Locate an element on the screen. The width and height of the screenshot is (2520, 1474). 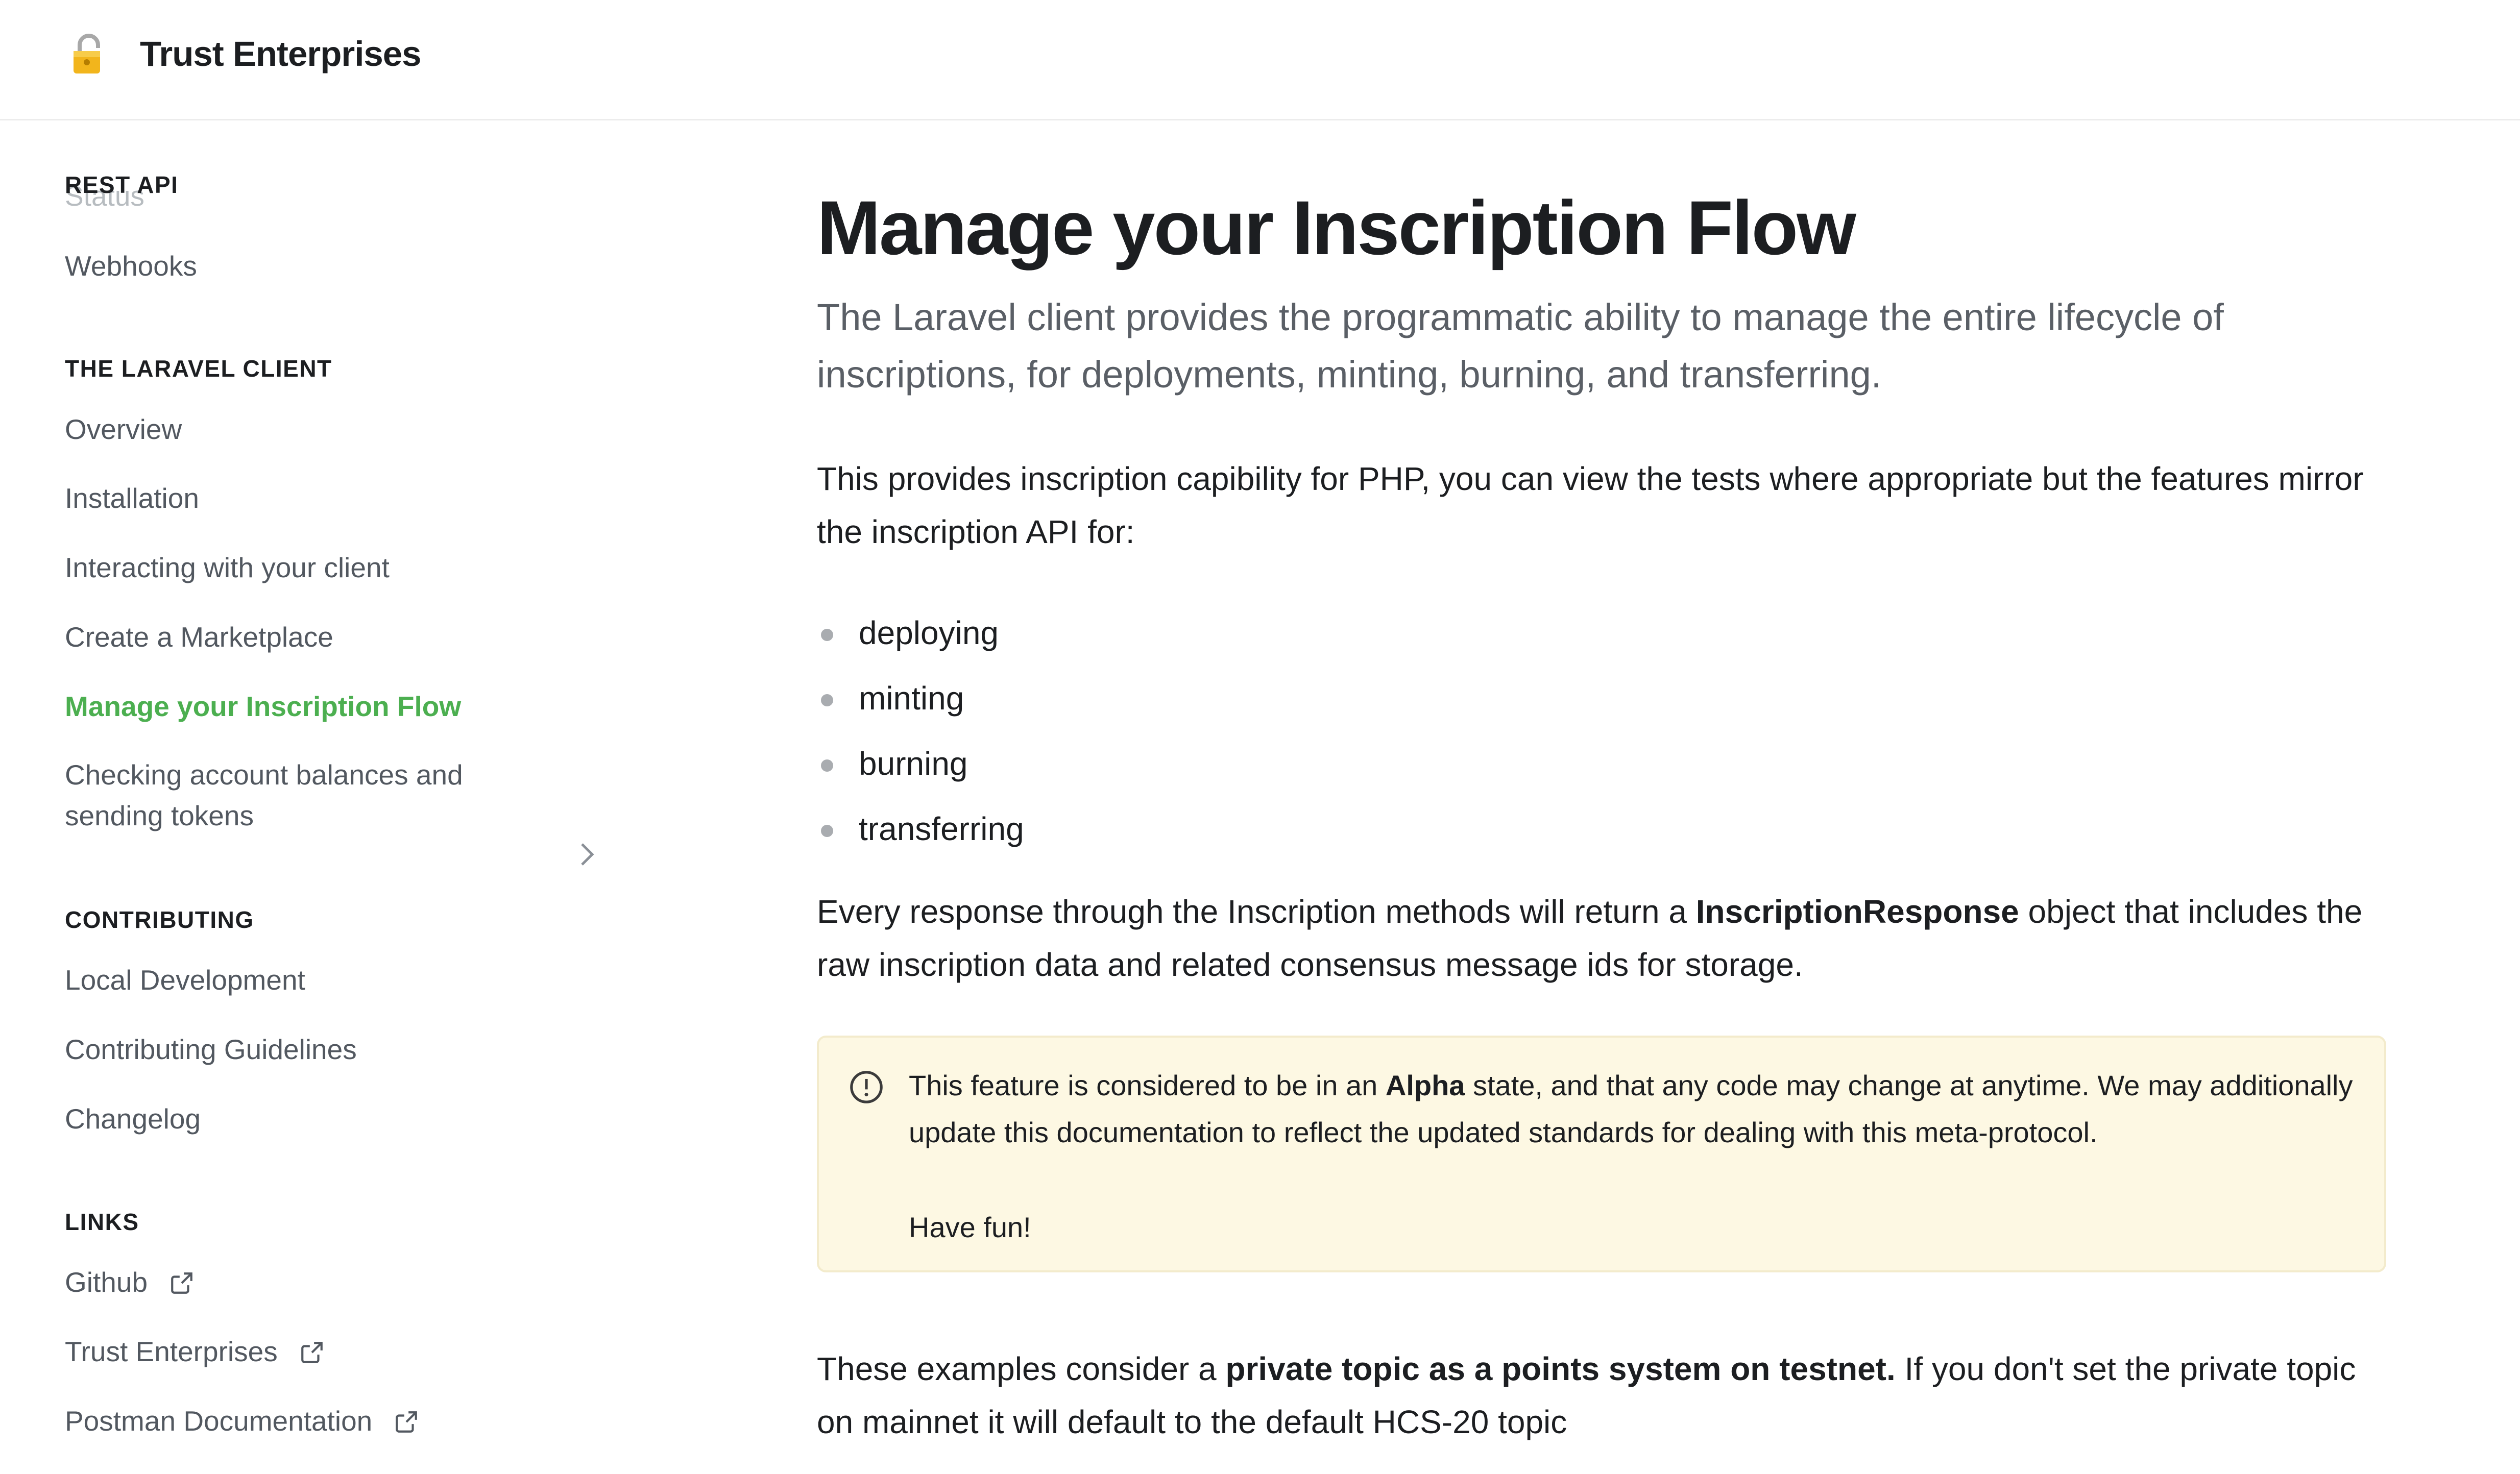
admonition-have-fun: Have fun! is located at coordinates (970, 1227).